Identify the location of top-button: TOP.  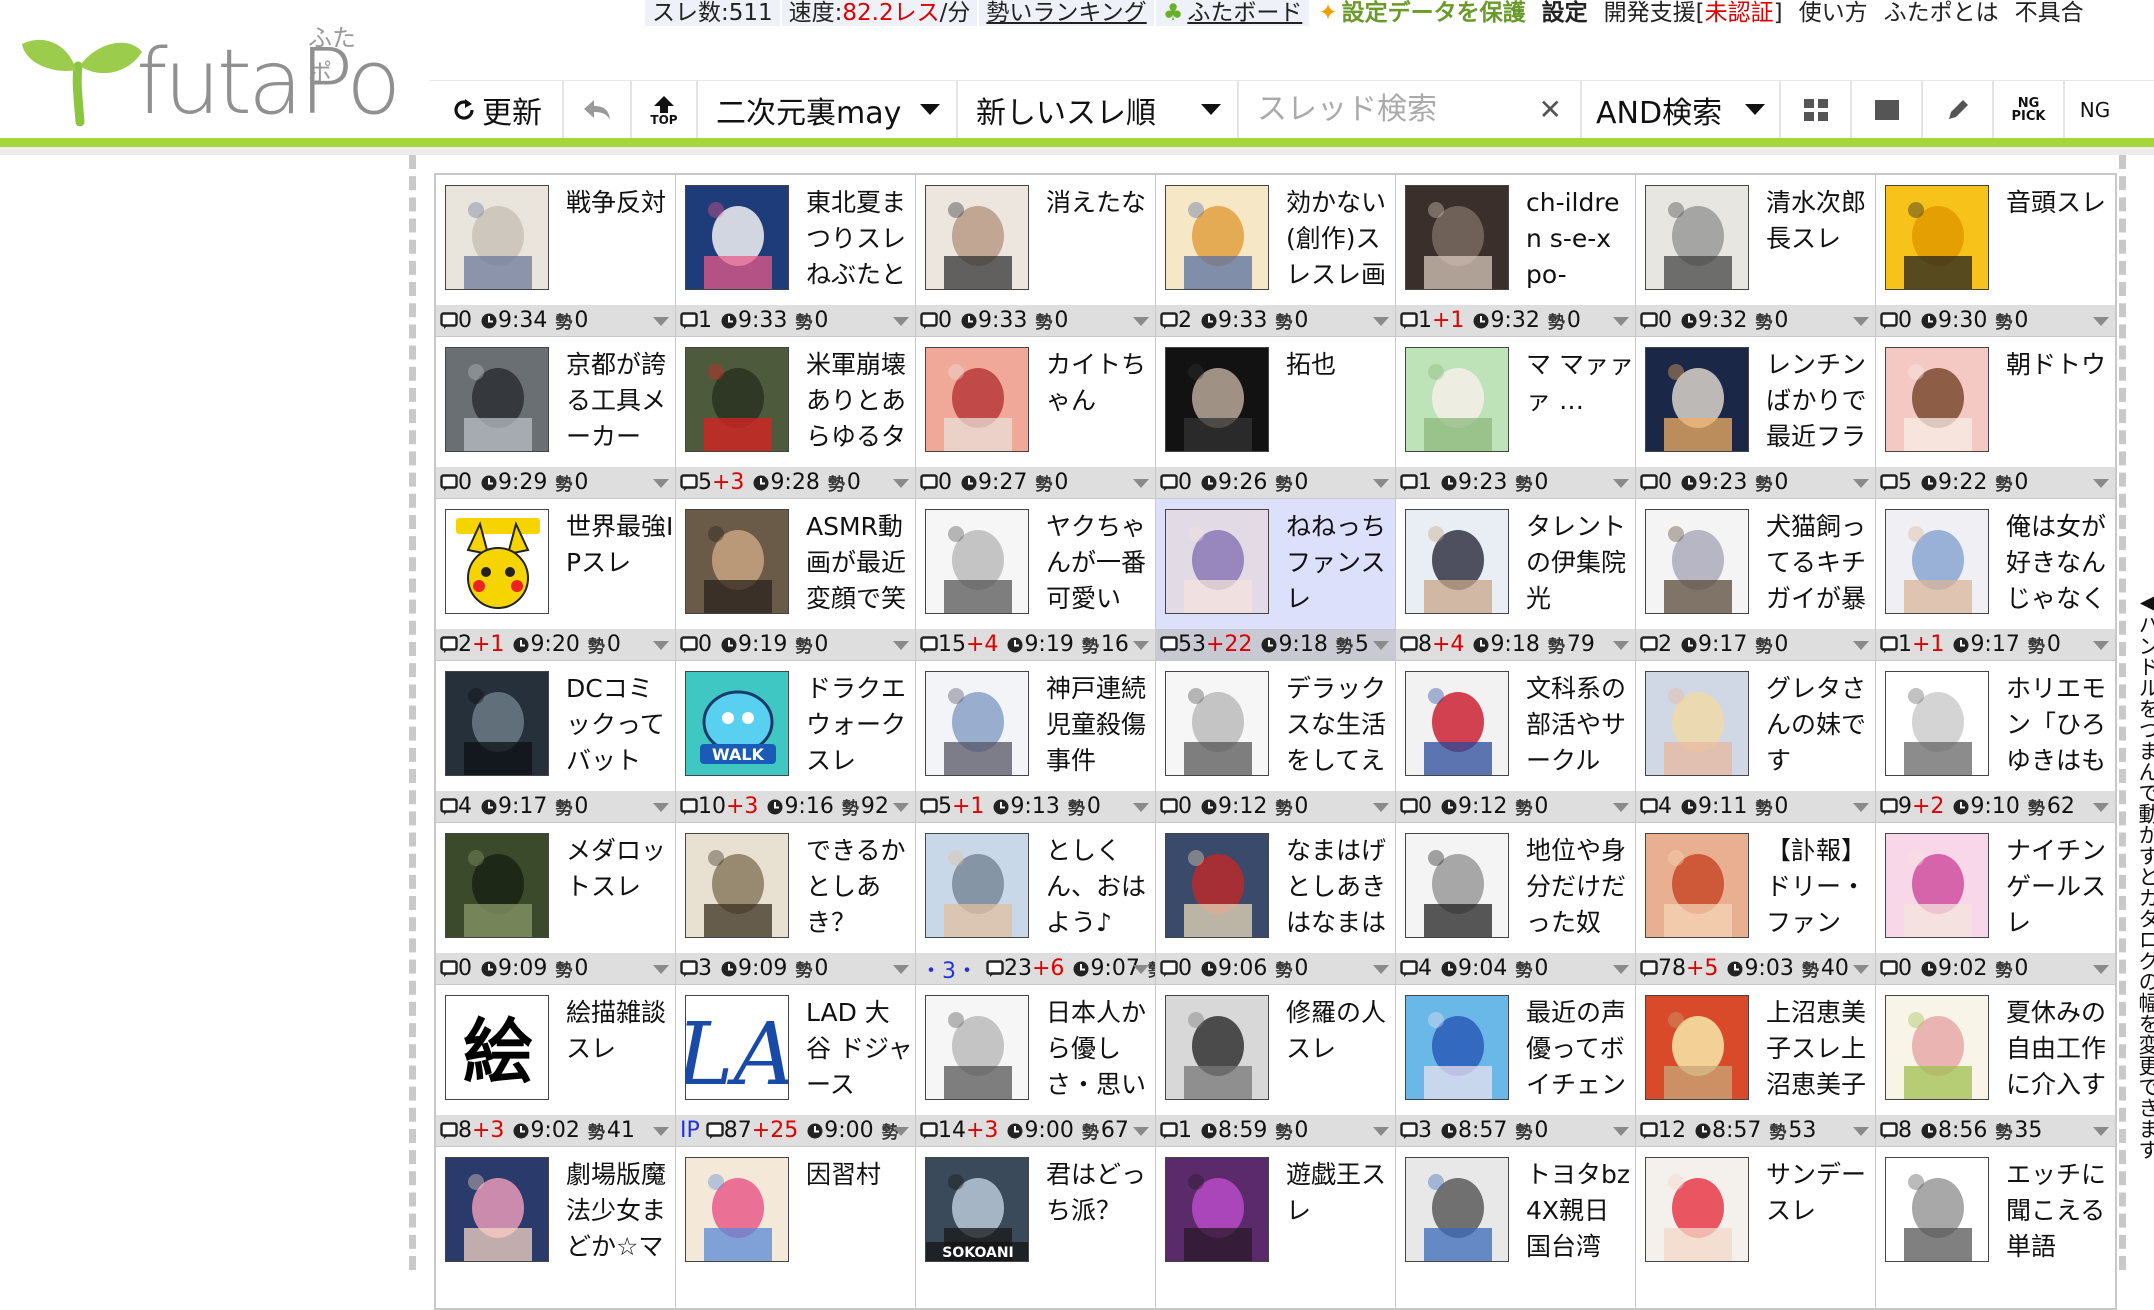
(665, 109).